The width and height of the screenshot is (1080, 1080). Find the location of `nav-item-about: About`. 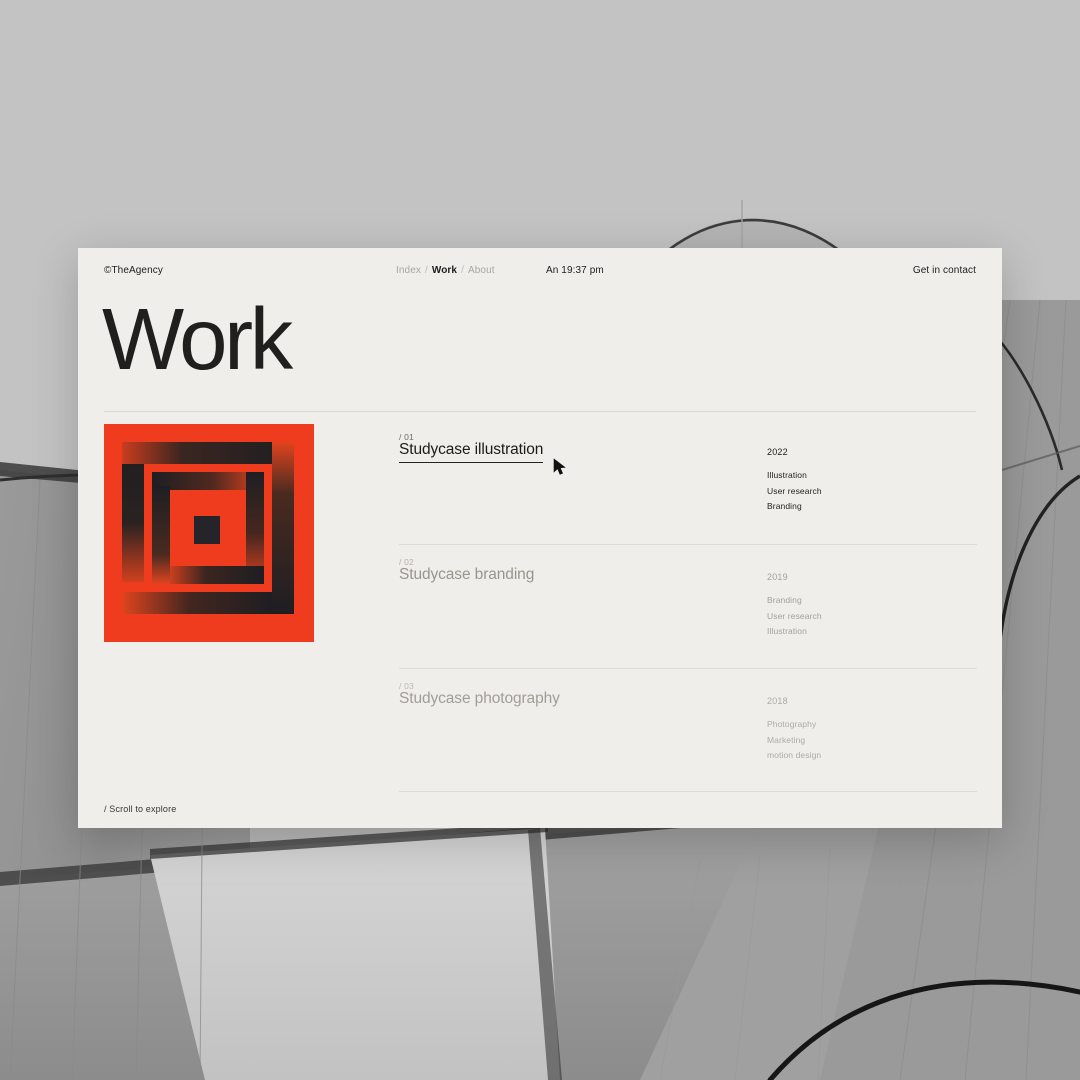

nav-item-about: About is located at coordinates (481, 270).